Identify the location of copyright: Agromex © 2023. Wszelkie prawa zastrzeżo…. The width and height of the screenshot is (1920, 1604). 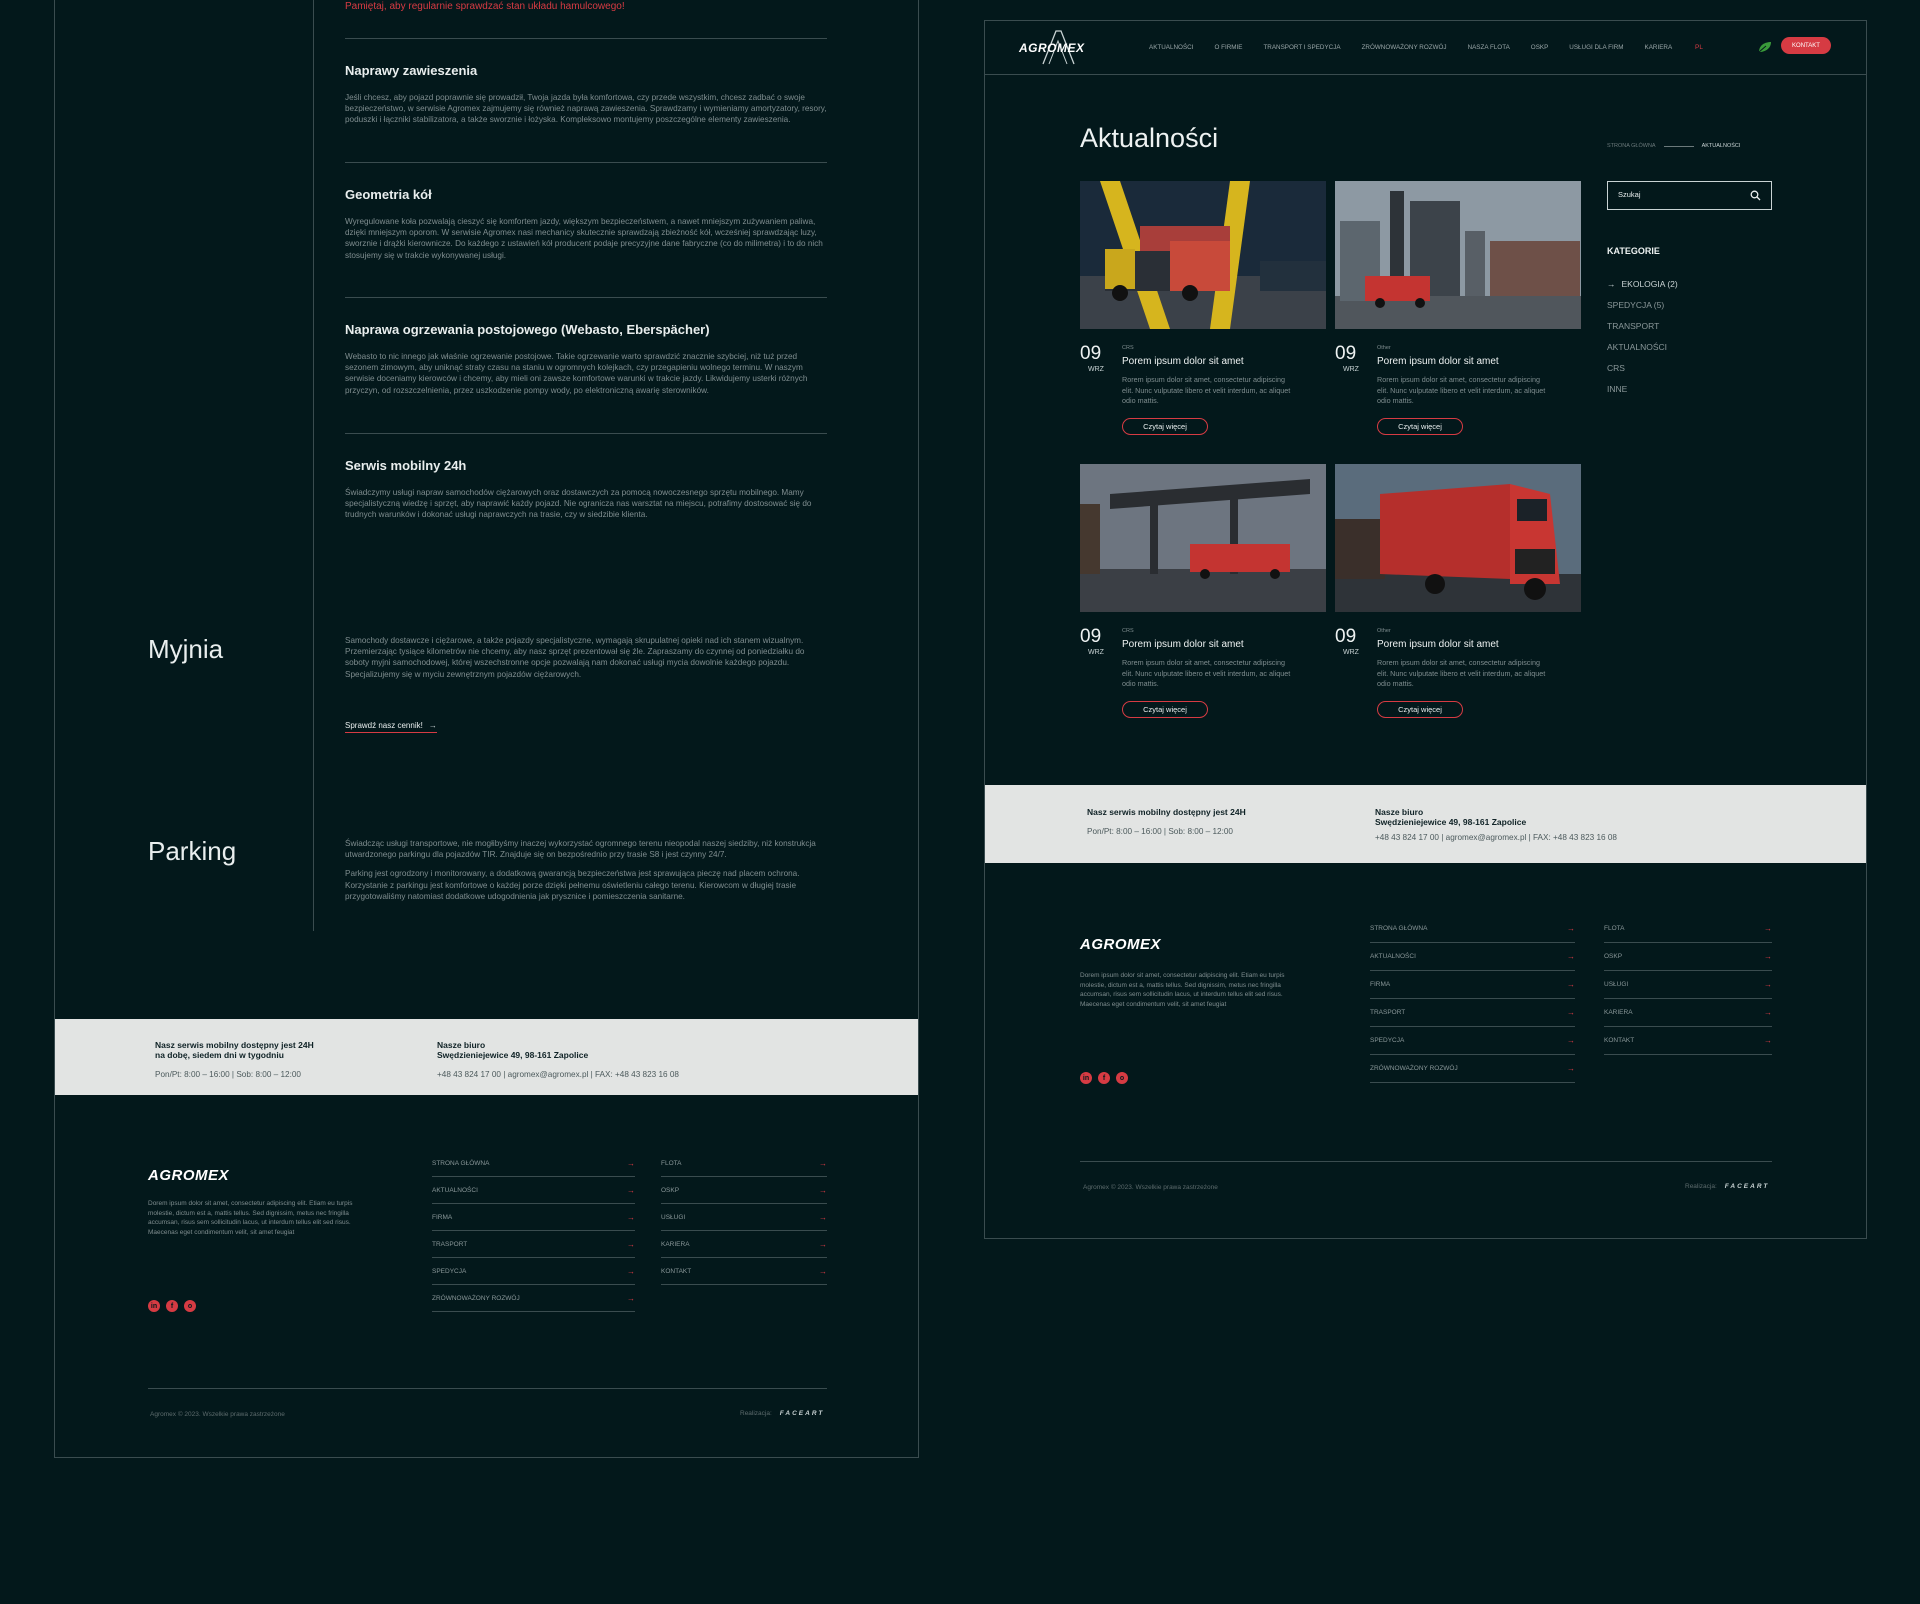
(1150, 1187).